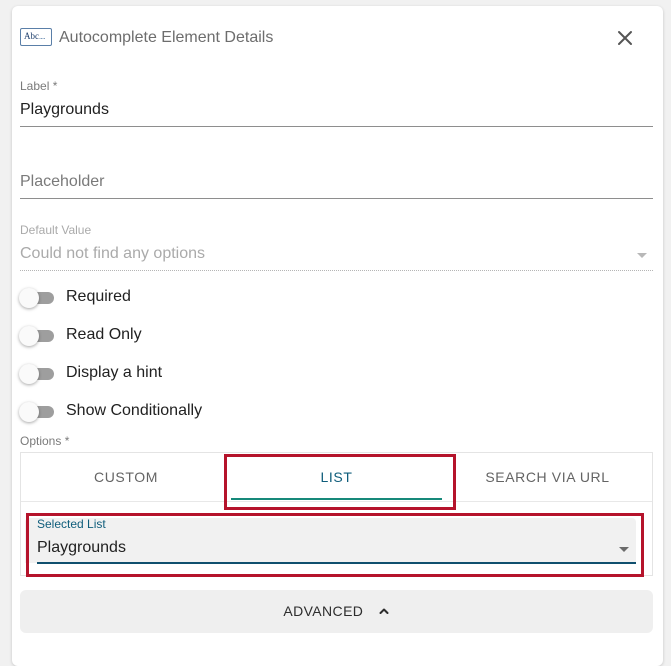 This screenshot has height=666, width=671. Describe the element at coordinates (323, 611) in the screenshot. I see `advanced-label: ADVANCED` at that location.